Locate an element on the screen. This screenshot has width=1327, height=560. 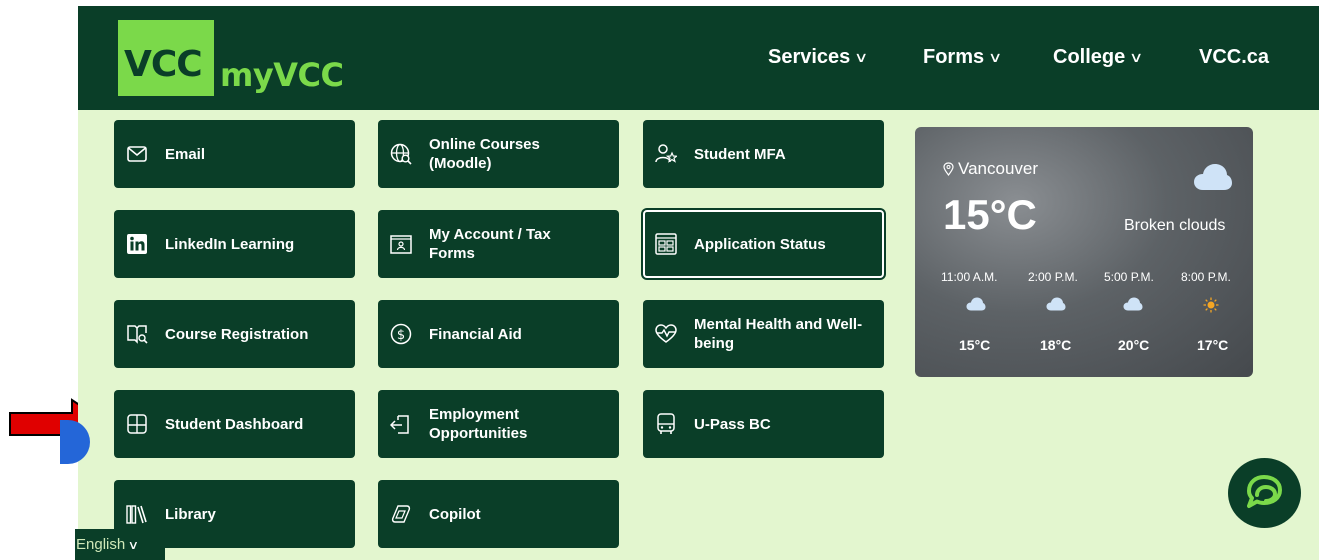
bus-icon is located at coordinates (666, 424).